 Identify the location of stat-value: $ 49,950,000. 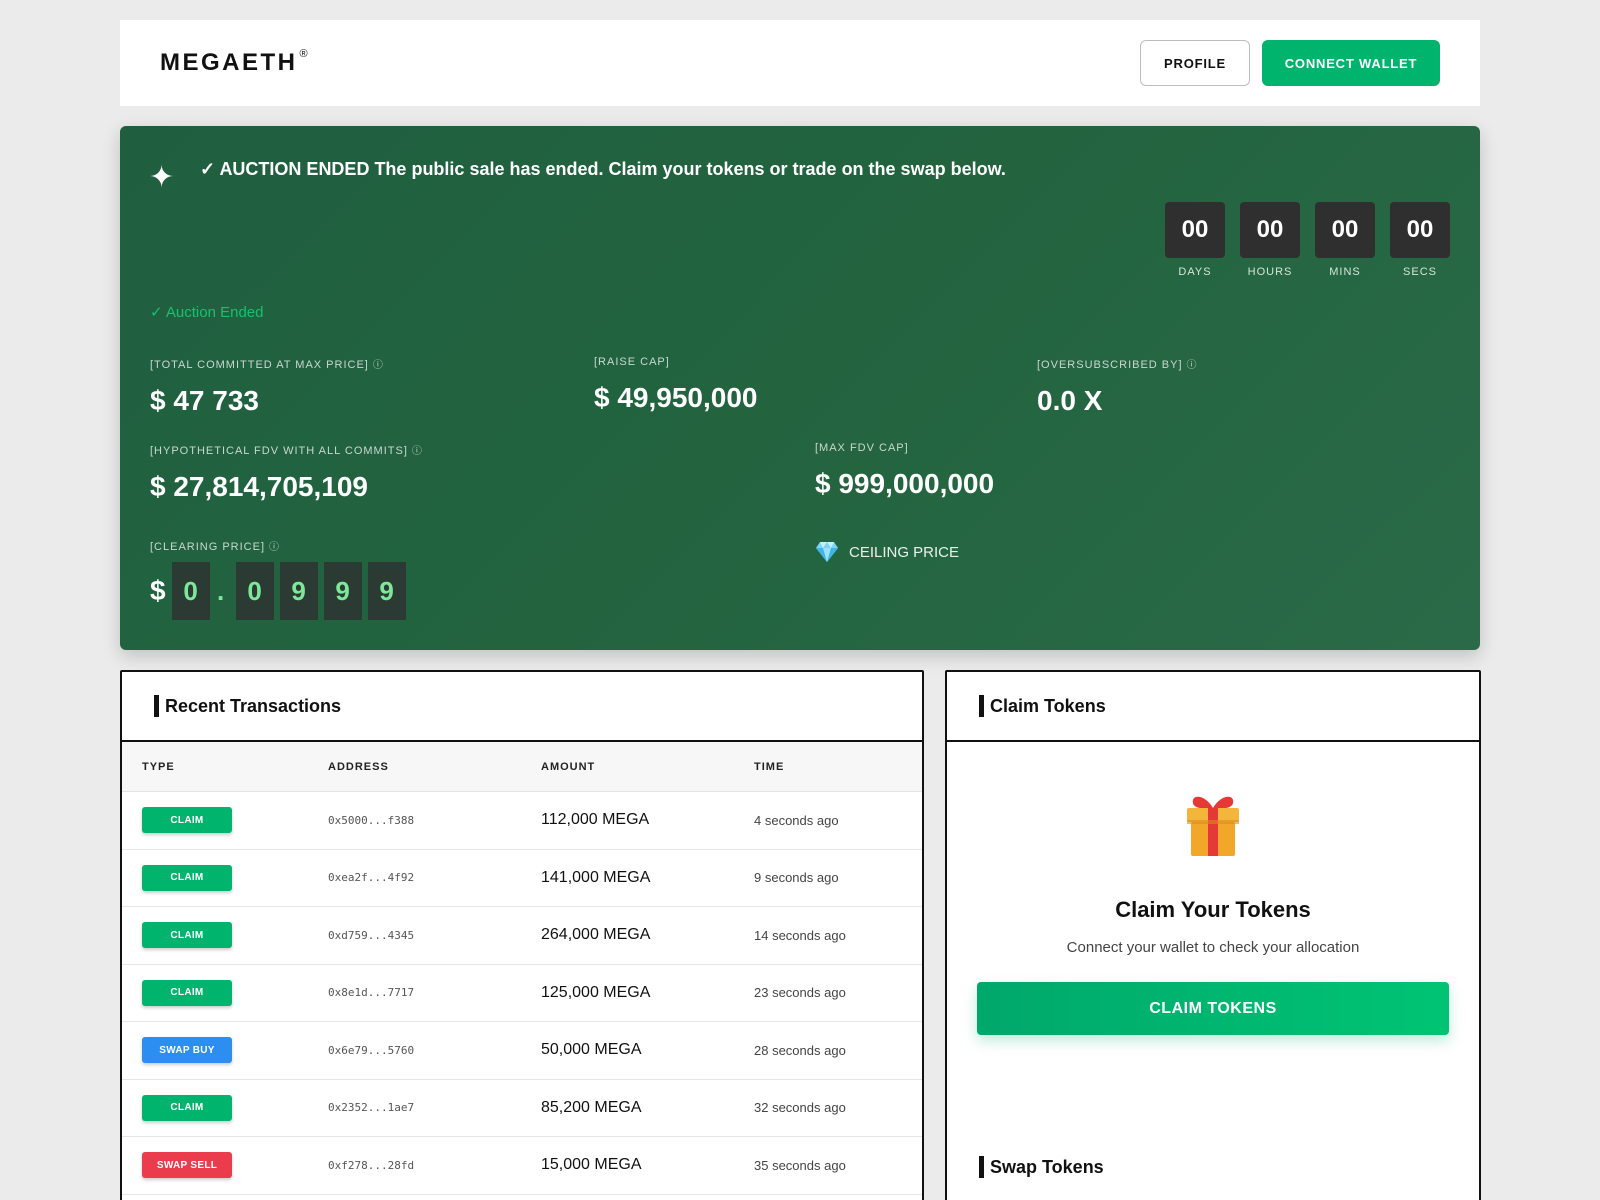
(676, 397).